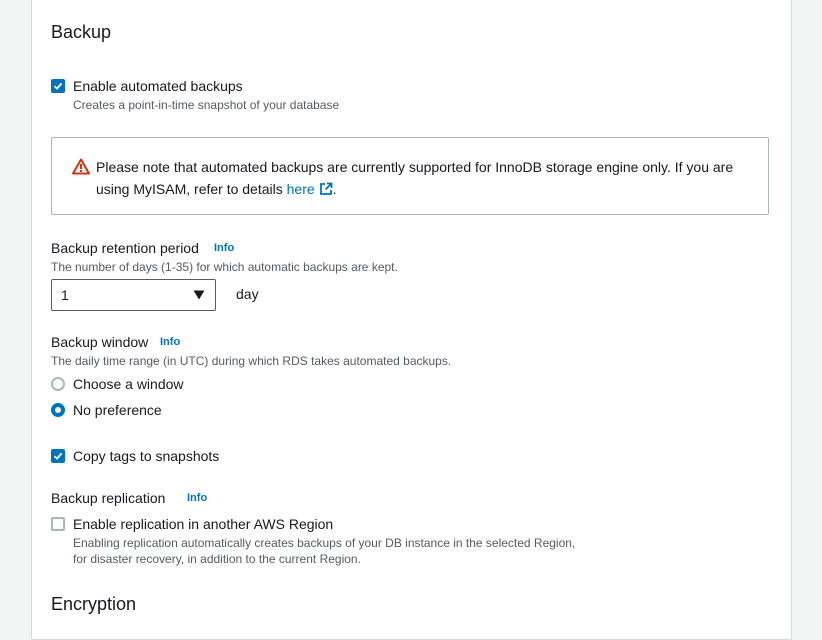 The height and width of the screenshot is (640, 822). What do you see at coordinates (334, 189) in the screenshot?
I see `alert-text-end: .` at bounding box center [334, 189].